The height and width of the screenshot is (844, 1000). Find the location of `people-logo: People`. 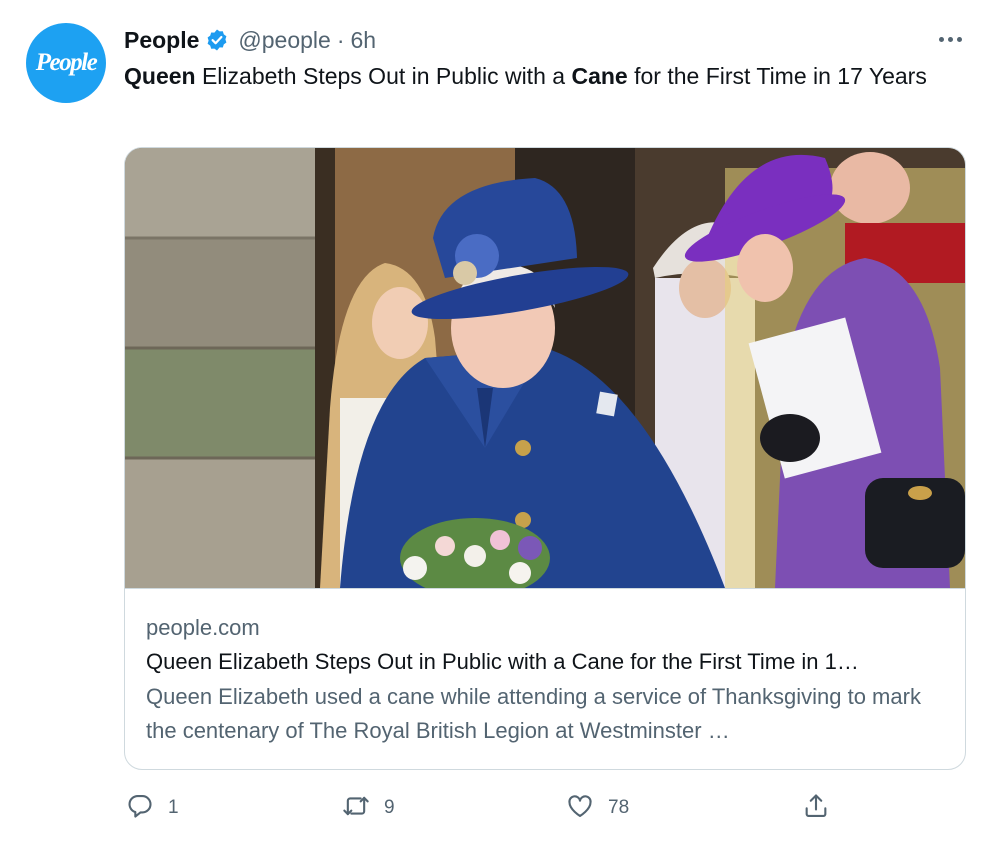

people-logo: People is located at coordinates (66, 62).